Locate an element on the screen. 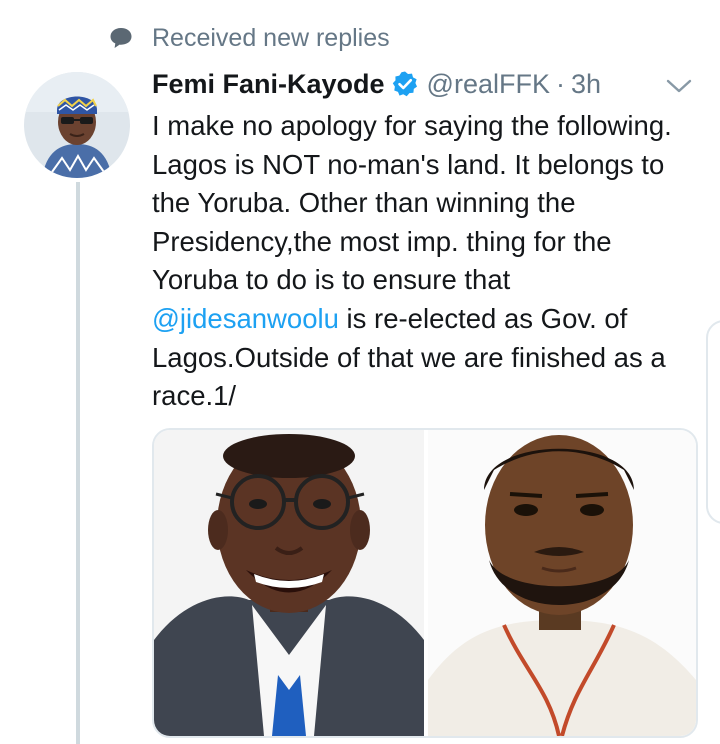  next-card-edge is located at coordinates (713, 422).